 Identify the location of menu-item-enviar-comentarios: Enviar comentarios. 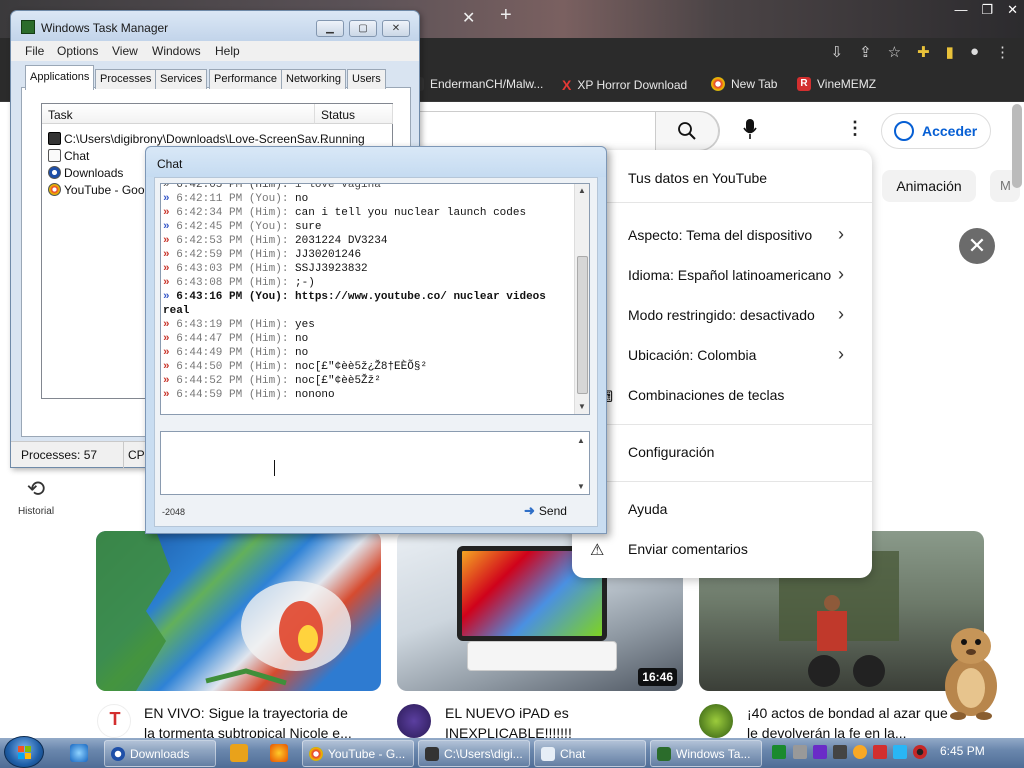
(688, 549).